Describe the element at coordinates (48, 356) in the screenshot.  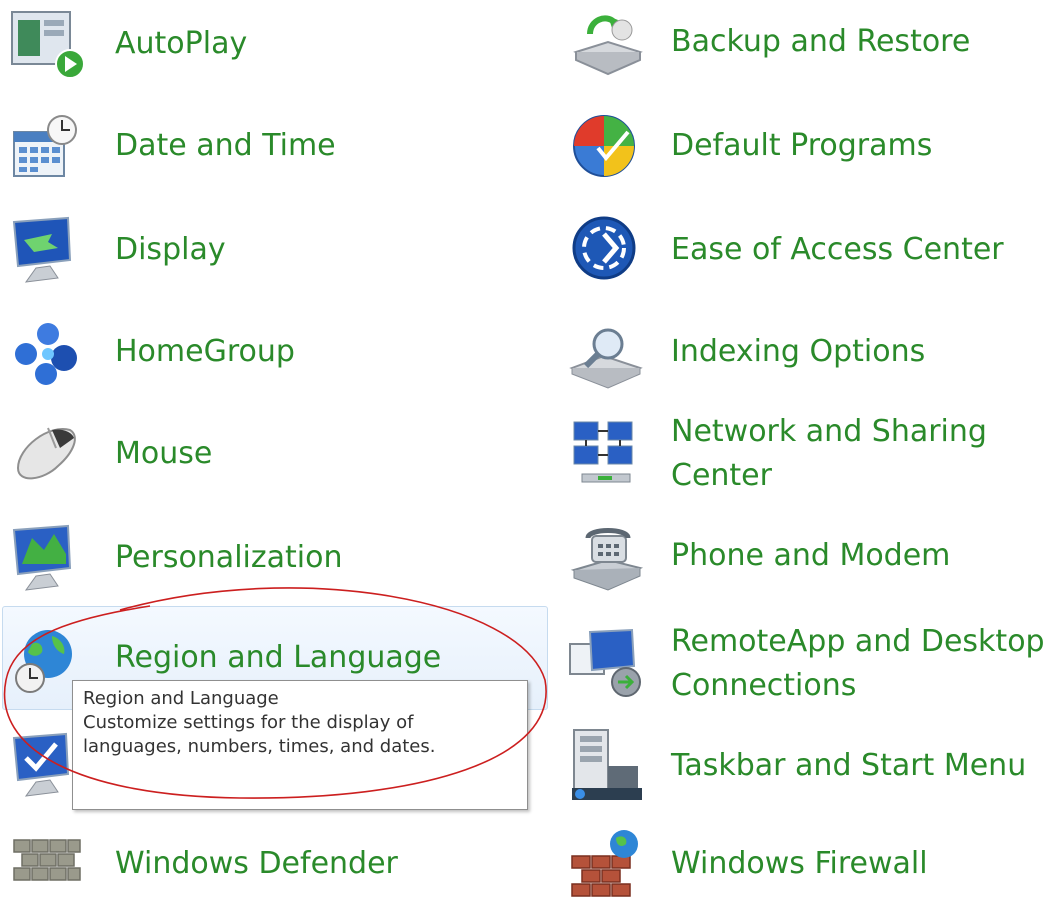
I see `homegroup-icon` at that location.